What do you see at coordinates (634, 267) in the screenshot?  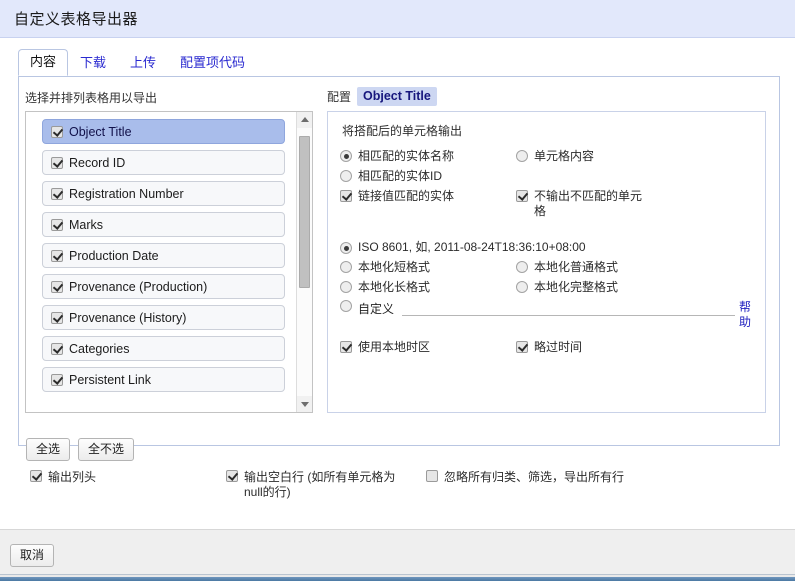 I see `radio-locale-medium: 本地化普通格式` at bounding box center [634, 267].